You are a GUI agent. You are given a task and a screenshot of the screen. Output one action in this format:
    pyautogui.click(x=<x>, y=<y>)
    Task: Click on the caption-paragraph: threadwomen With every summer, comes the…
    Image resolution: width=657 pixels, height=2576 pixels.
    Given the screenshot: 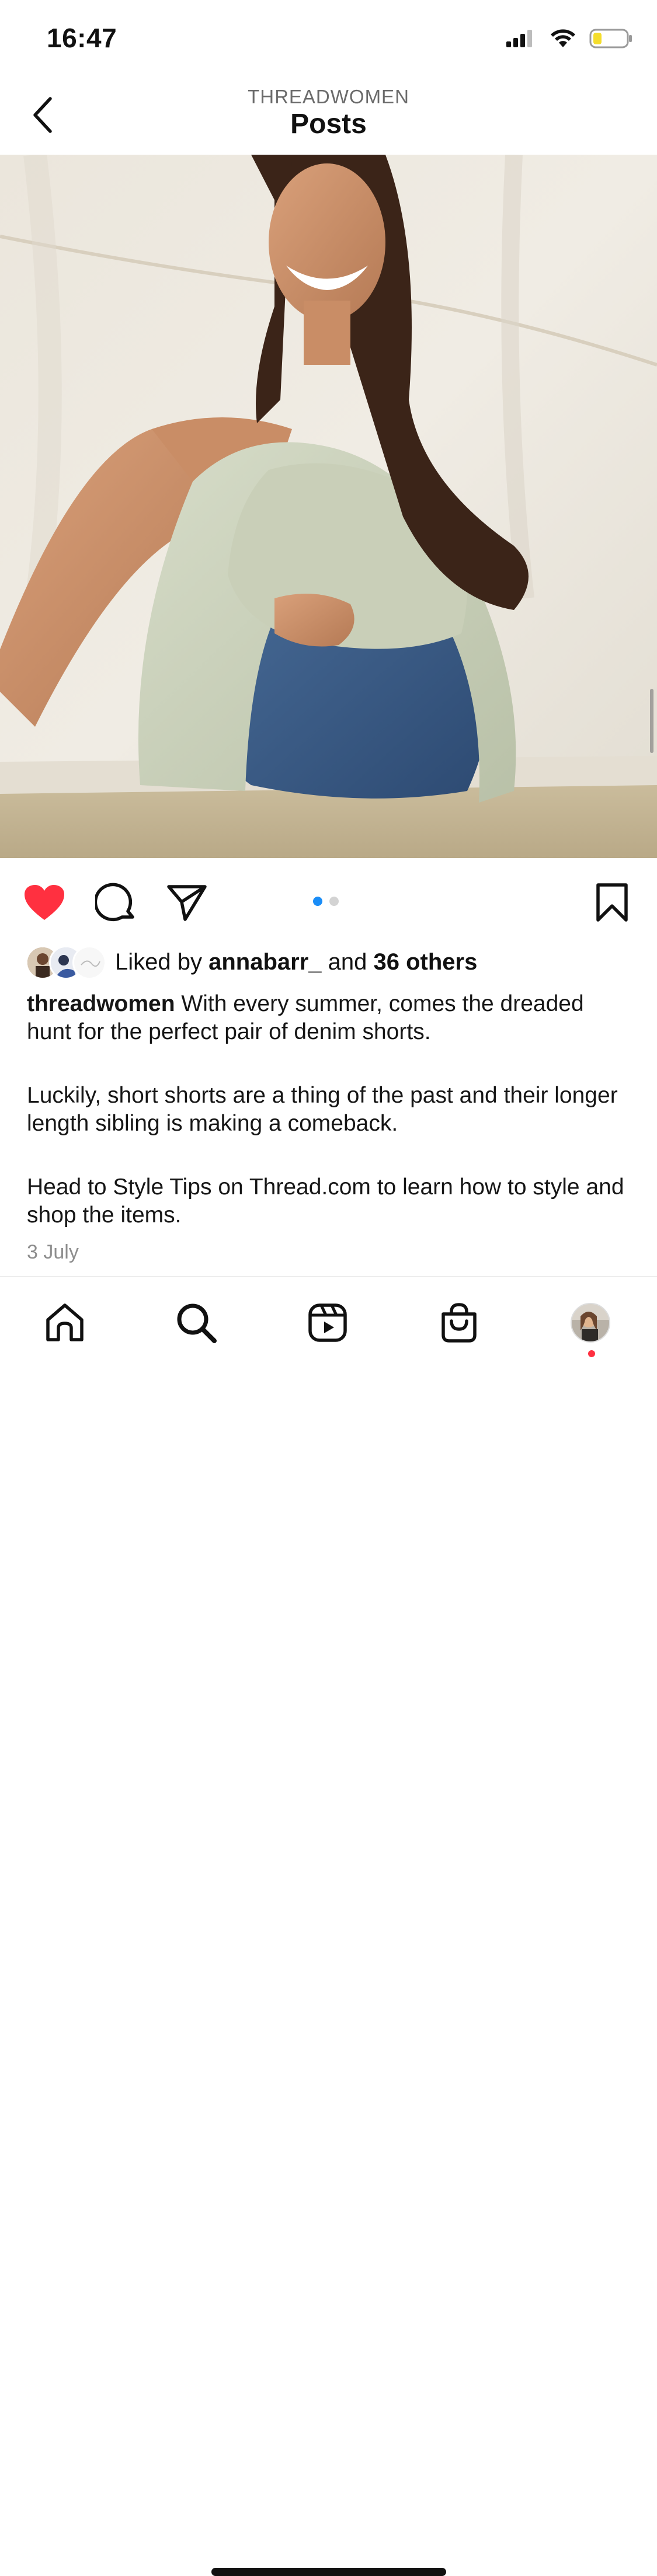 What is the action you would take?
    pyautogui.click(x=330, y=1018)
    